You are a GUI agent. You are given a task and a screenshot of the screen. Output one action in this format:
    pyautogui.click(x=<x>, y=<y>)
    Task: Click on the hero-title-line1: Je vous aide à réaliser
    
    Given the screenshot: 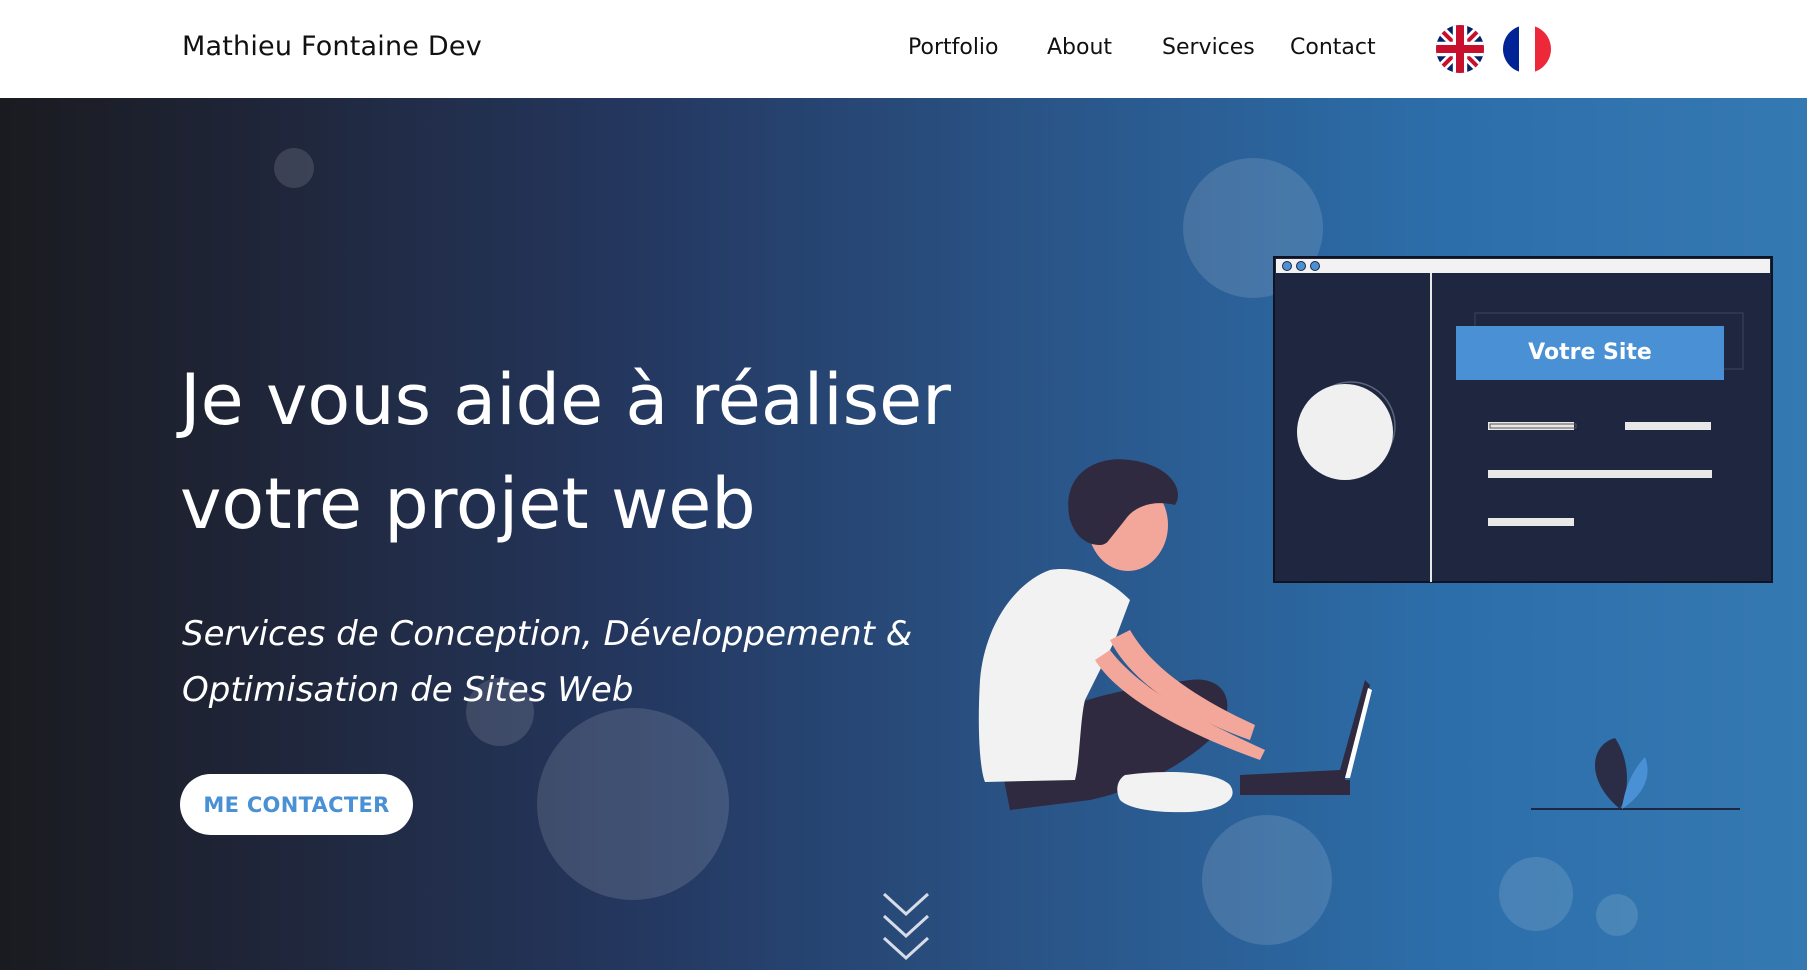 What is the action you would take?
    pyautogui.click(x=565, y=400)
    